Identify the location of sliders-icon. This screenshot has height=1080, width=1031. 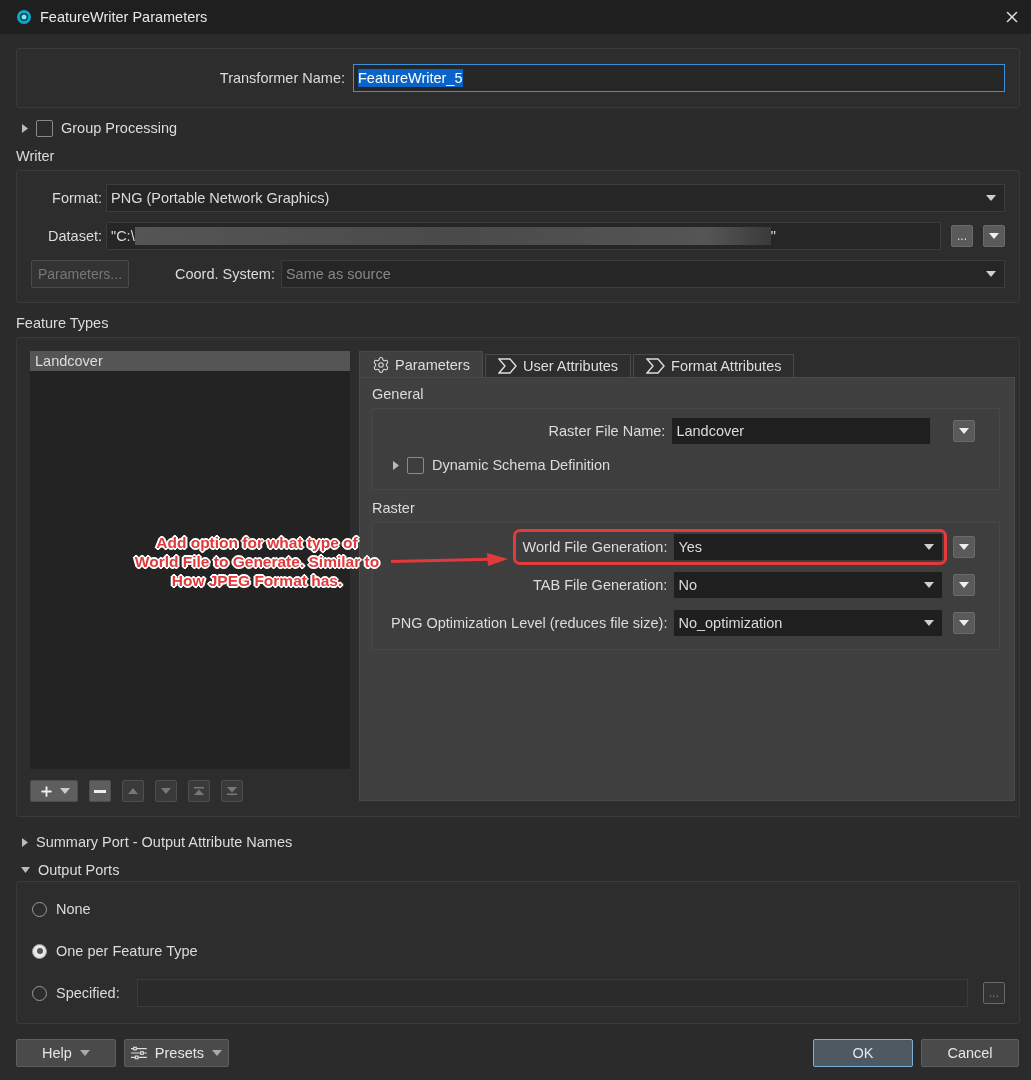
(139, 1053).